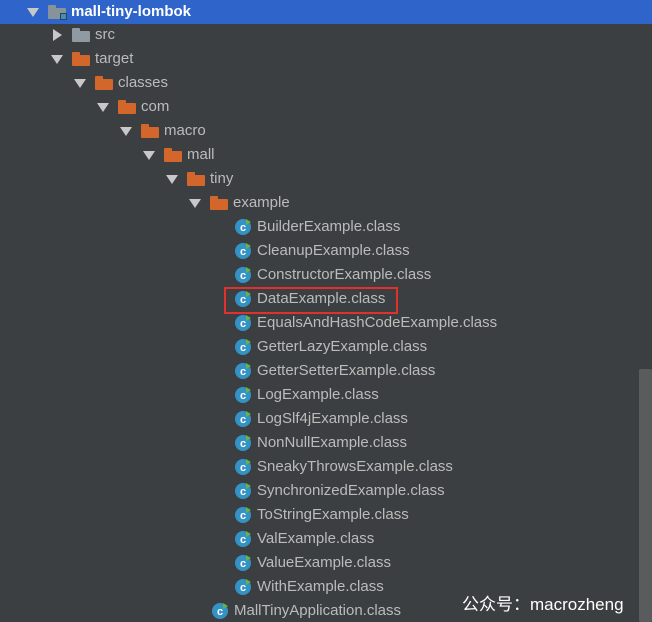 Image resolution: width=652 pixels, height=622 pixels. What do you see at coordinates (316, 538) in the screenshot?
I see `tree-node-label: ValExample.class` at bounding box center [316, 538].